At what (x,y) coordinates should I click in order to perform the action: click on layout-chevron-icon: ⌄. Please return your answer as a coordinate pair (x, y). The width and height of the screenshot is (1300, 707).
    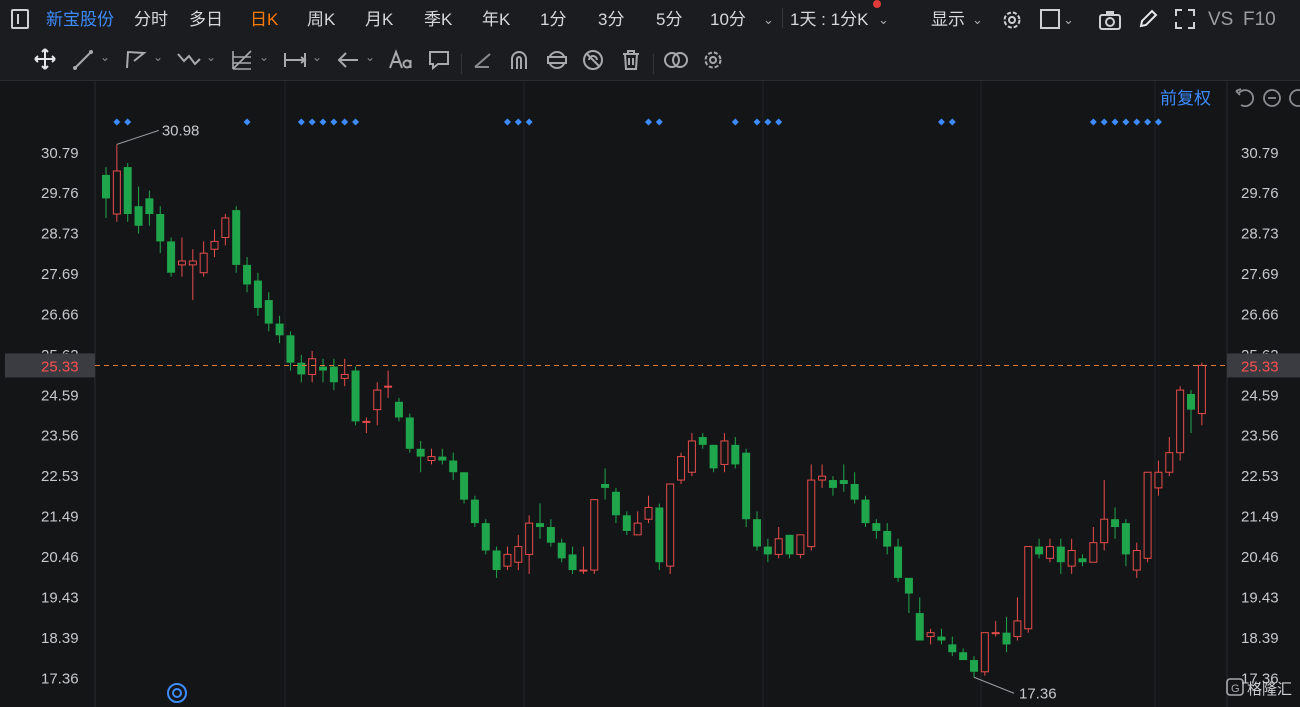
    Looking at the image, I should click on (1068, 20).